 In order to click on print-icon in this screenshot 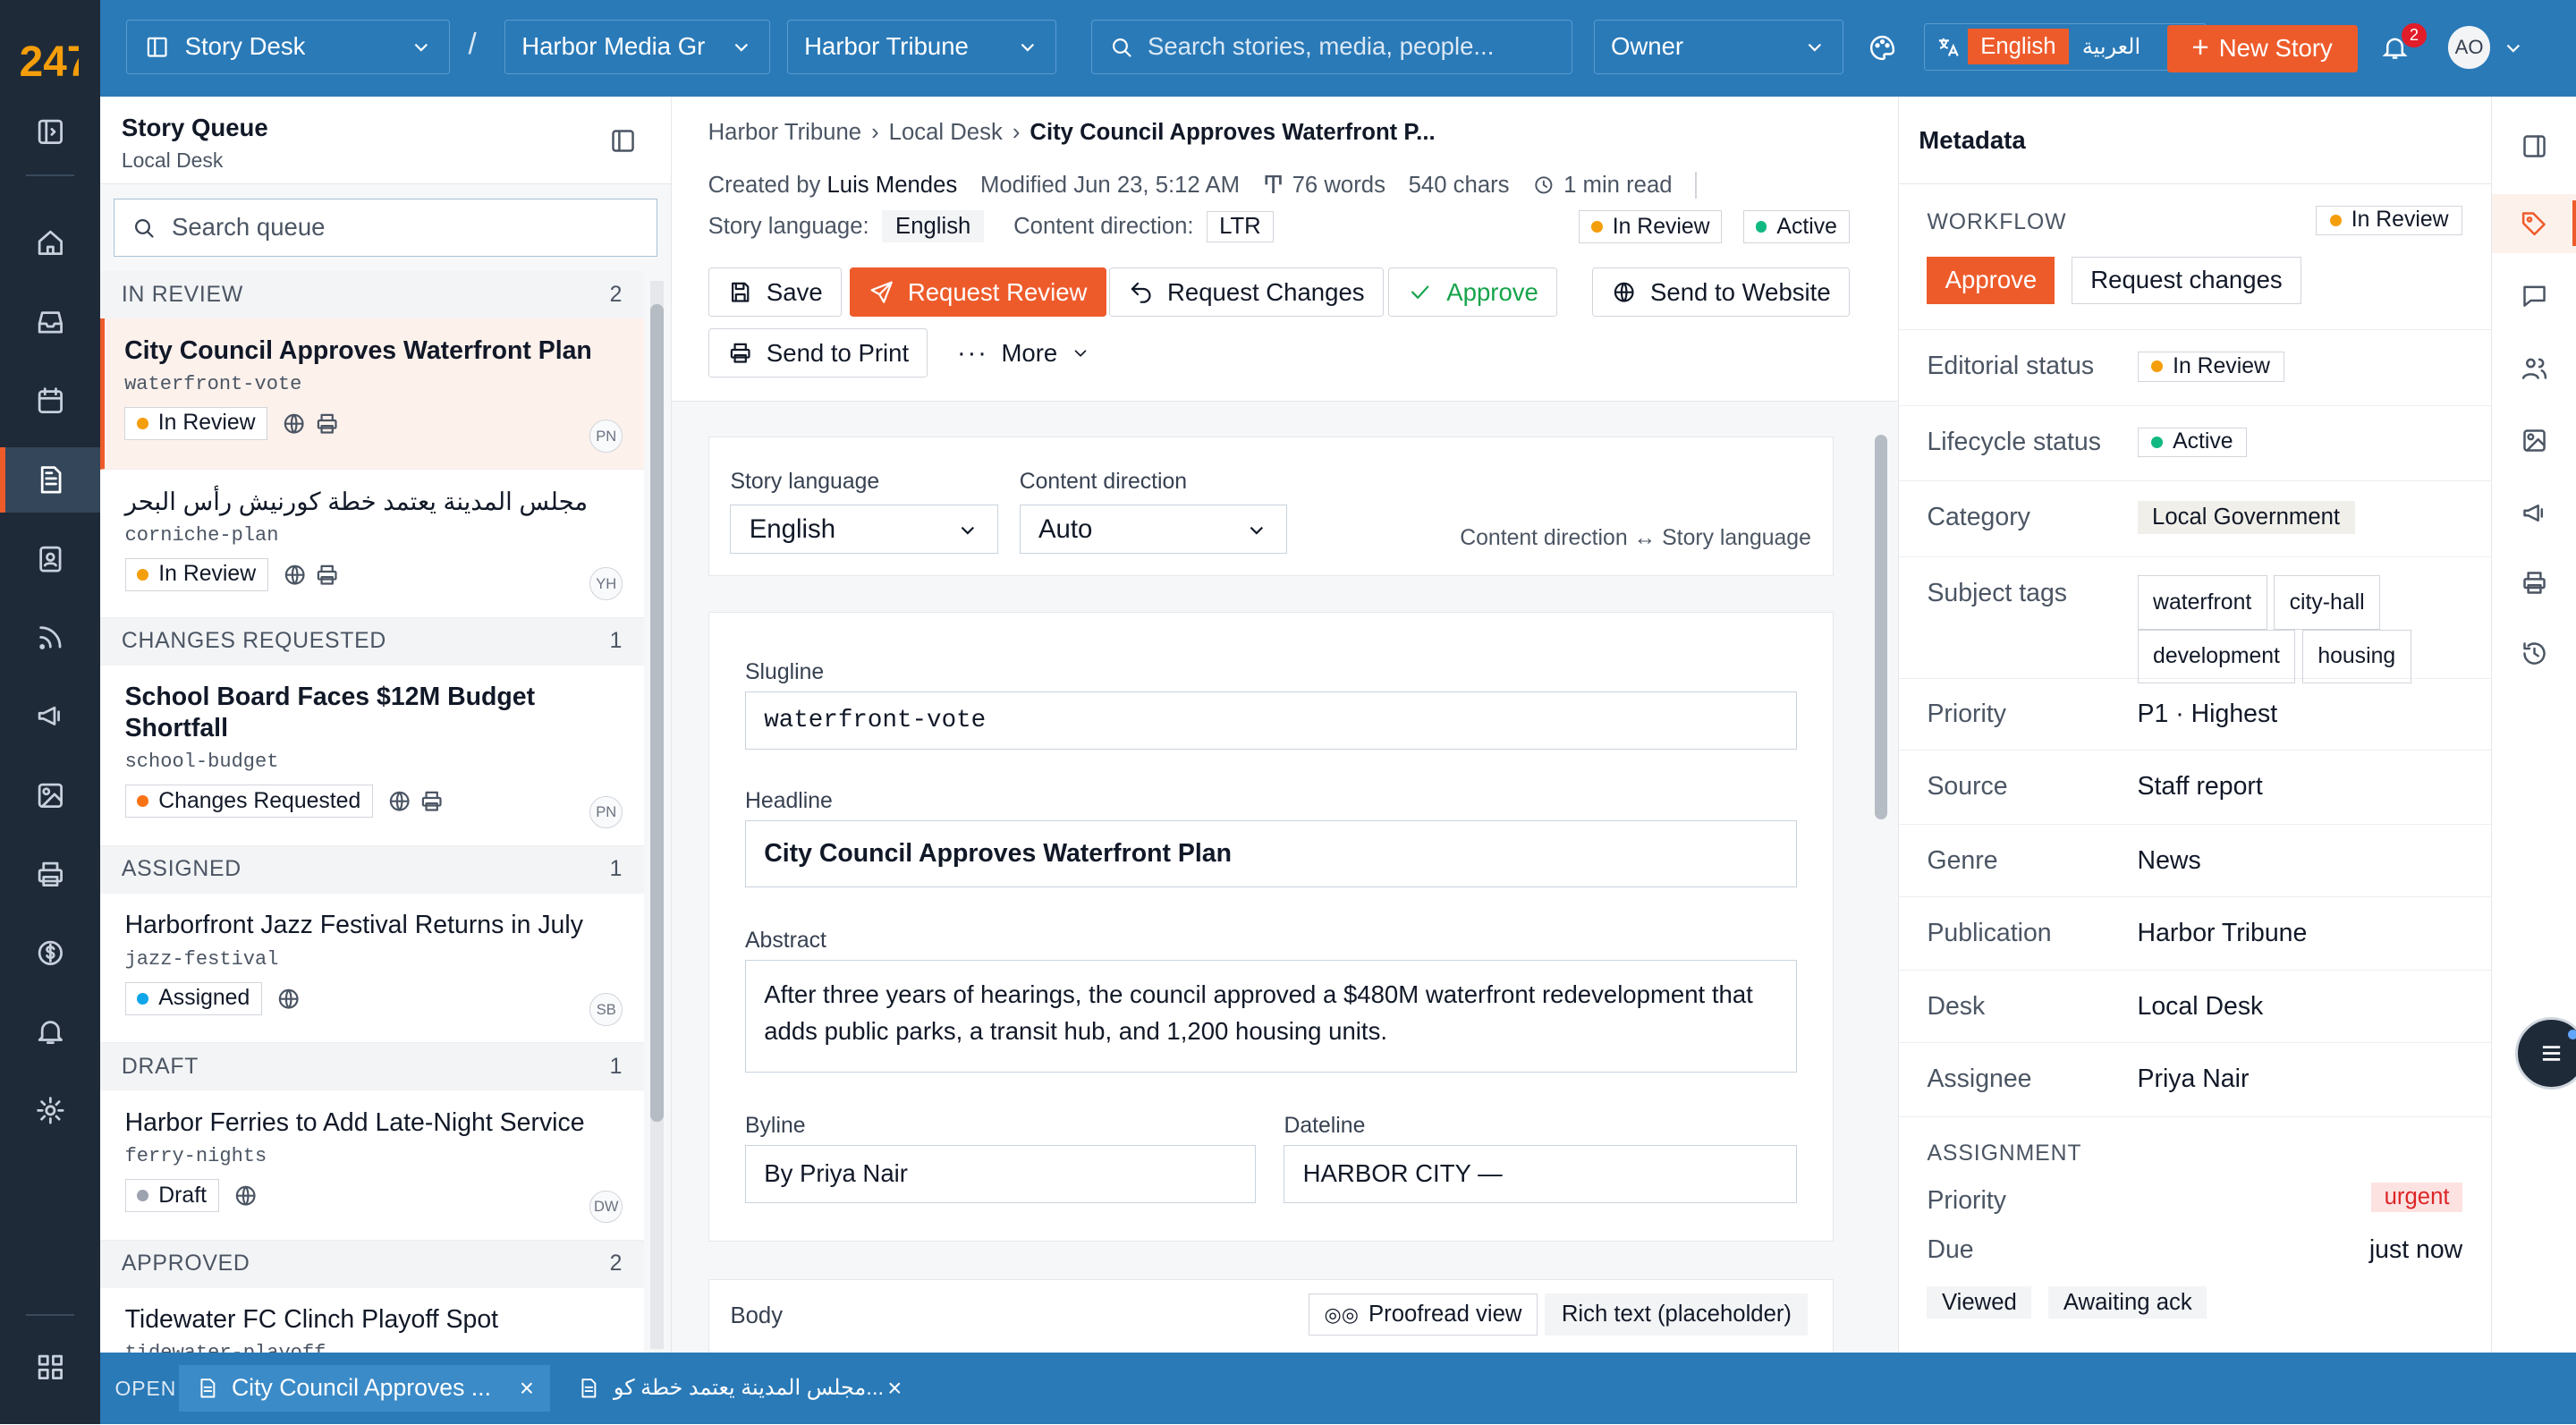, I will do `click(50, 873)`.